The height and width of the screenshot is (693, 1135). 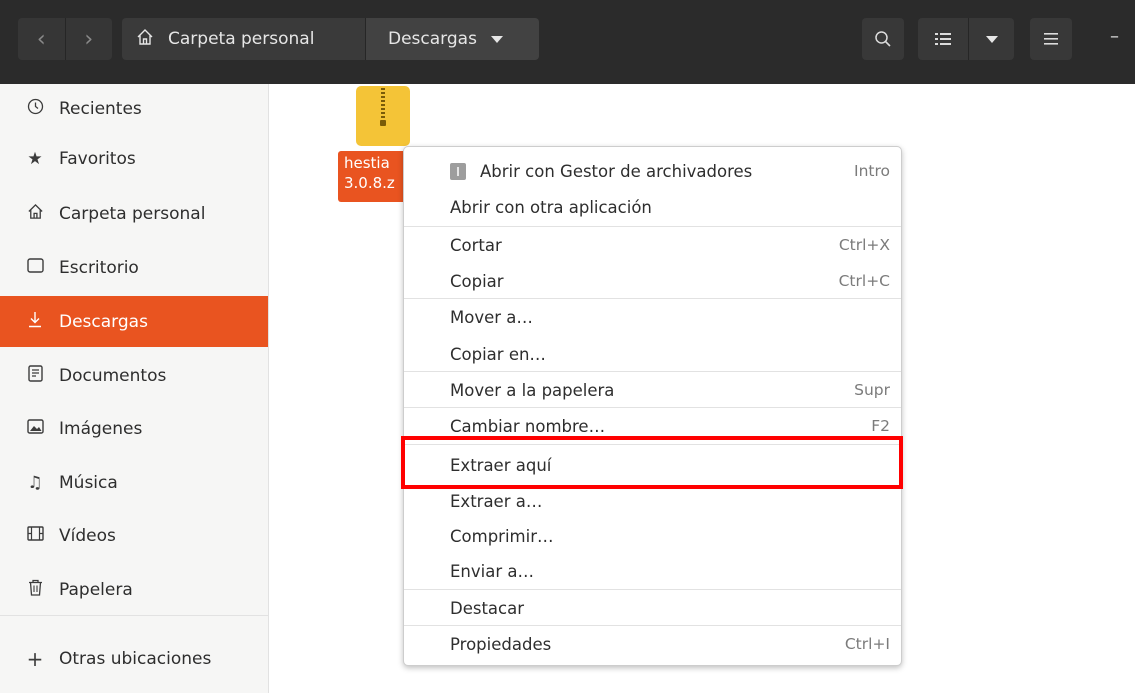 What do you see at coordinates (35, 109) in the screenshot?
I see `clock-icon` at bounding box center [35, 109].